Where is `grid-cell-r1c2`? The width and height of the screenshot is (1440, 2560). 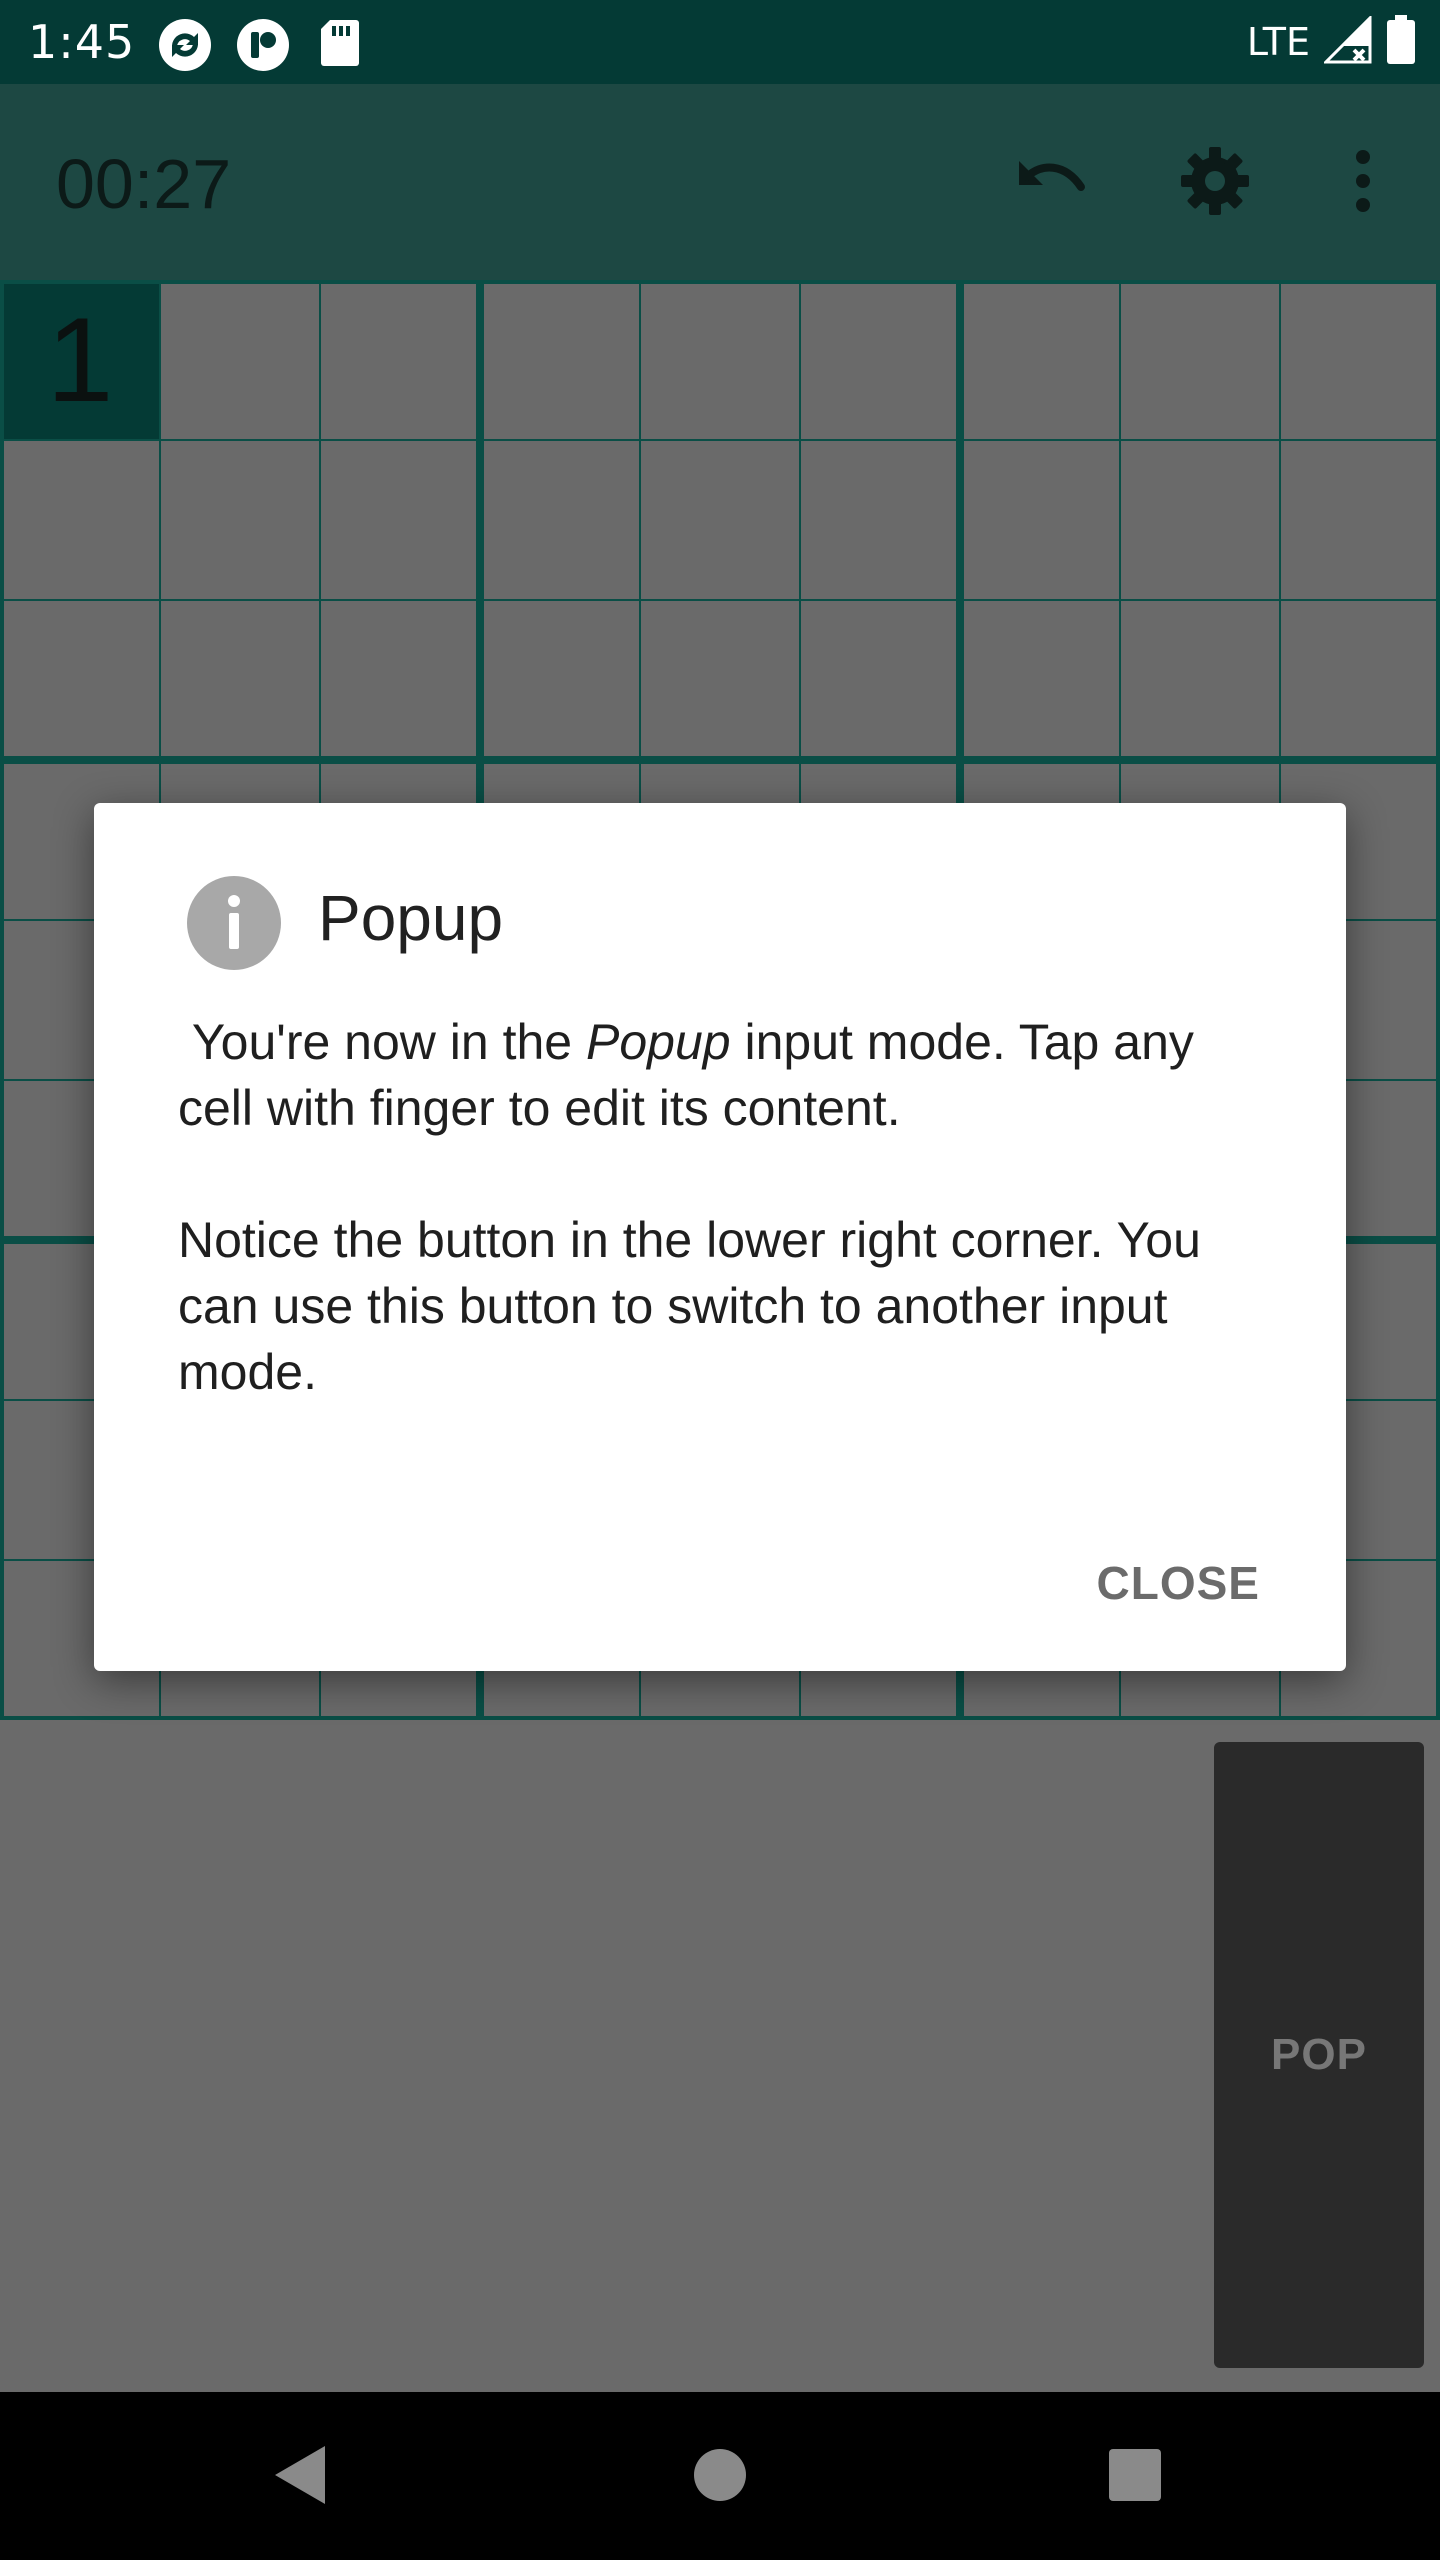 grid-cell-r1c2 is located at coordinates (240, 361).